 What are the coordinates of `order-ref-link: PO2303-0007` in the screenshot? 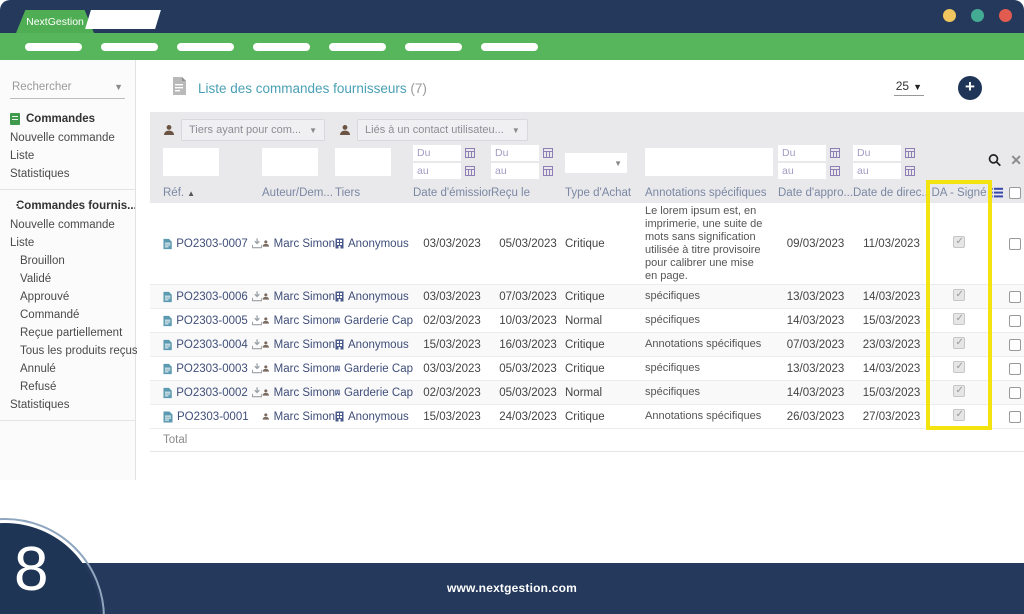 It's located at (212, 244).